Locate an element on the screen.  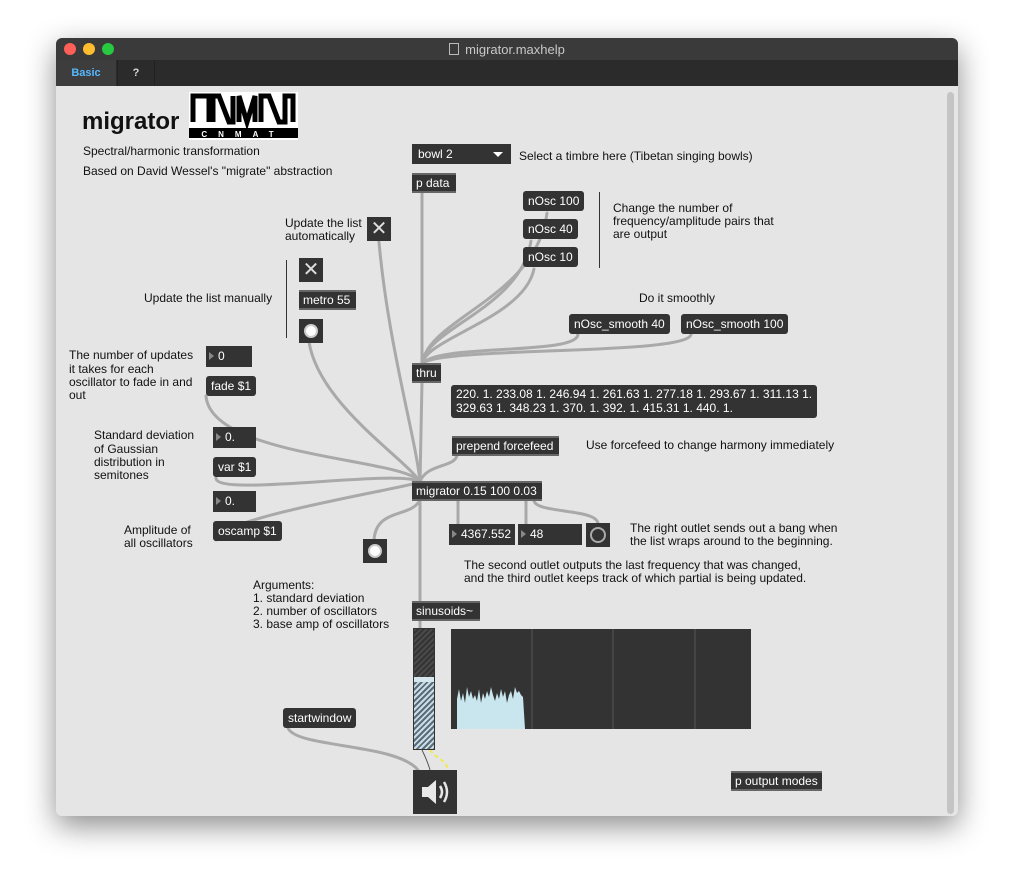
prepend-forcefeed-object: prepend forcefeed is located at coordinates (505, 446).